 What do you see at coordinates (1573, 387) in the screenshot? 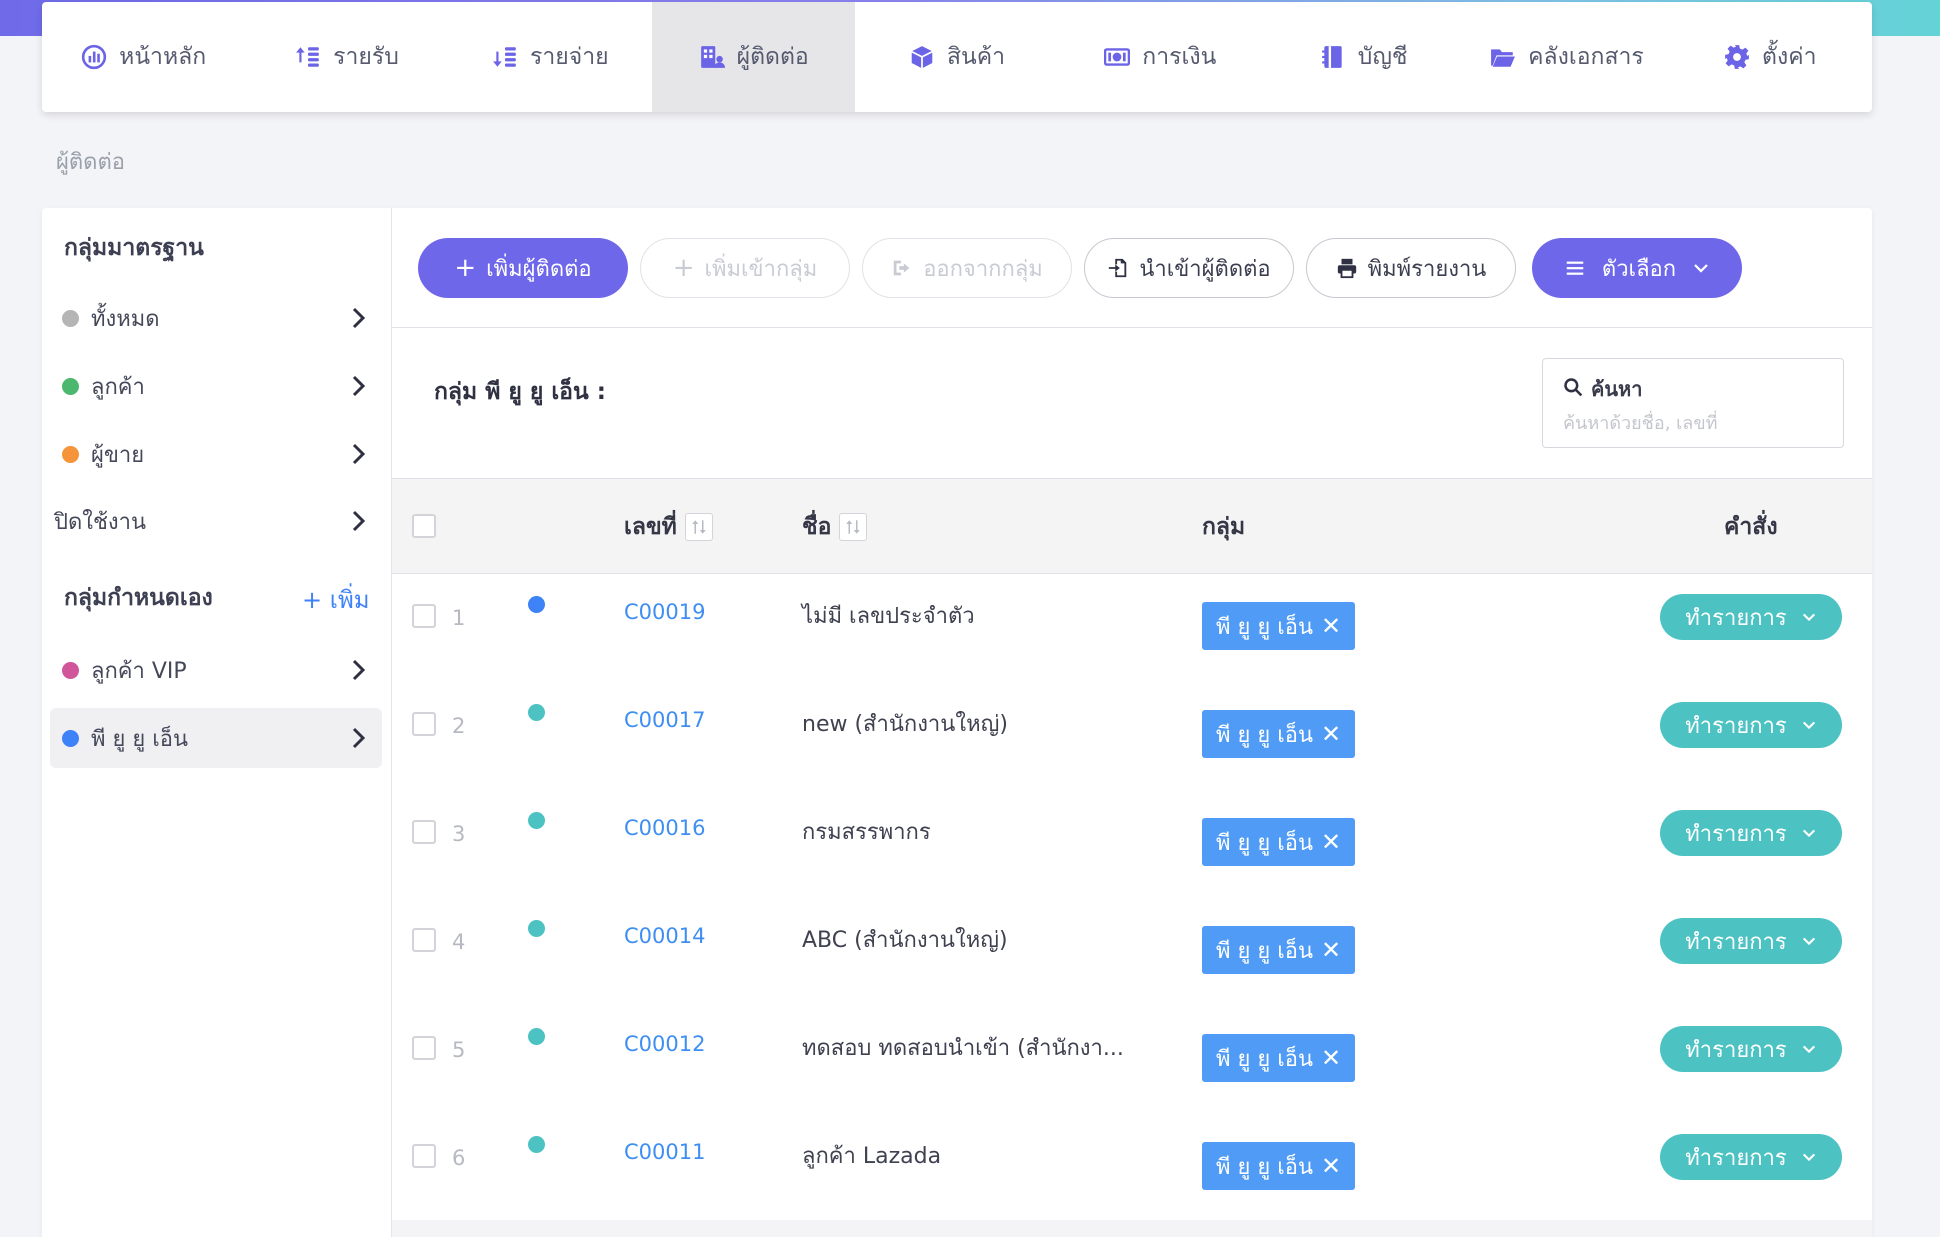
I see `search-icon` at bounding box center [1573, 387].